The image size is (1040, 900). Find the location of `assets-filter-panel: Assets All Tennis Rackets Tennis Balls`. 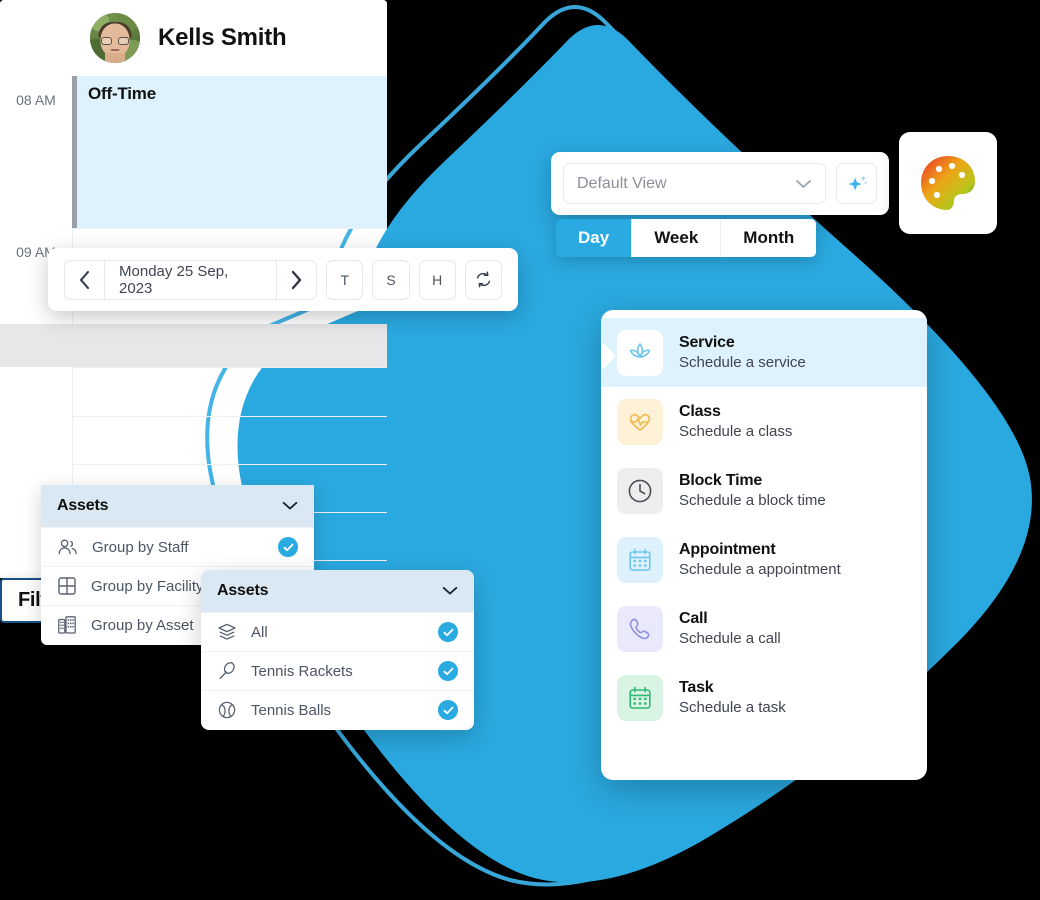

assets-filter-panel: Assets All Tennis Rackets Tennis Balls is located at coordinates (337, 650).